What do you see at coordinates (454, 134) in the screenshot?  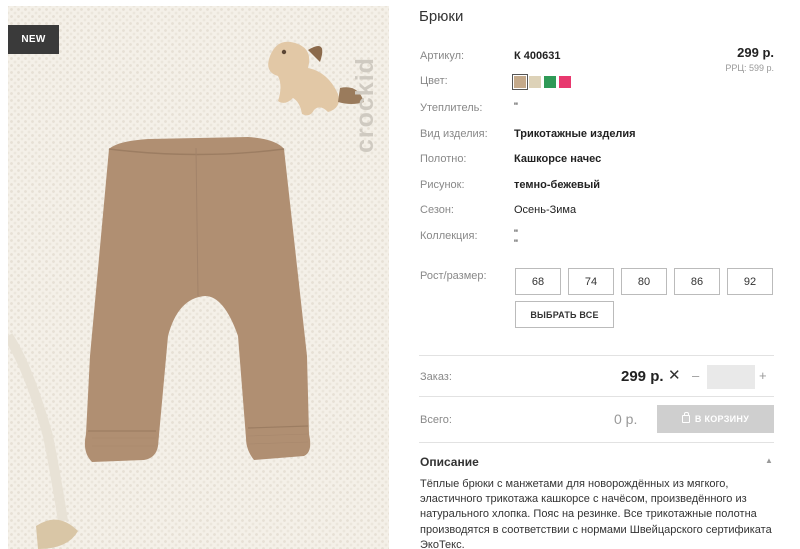 I see `type-label: Вид изделия:` at bounding box center [454, 134].